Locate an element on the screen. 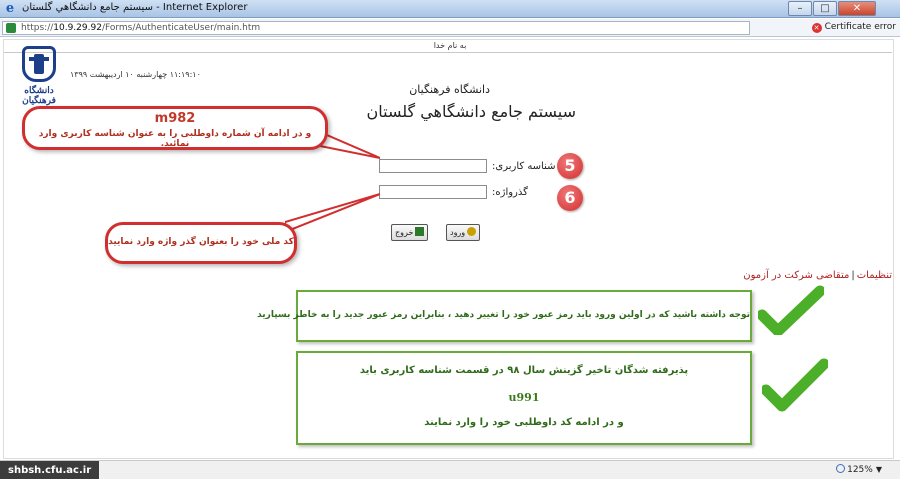 This screenshot has width=900, height=479. zoom-control: 125% ▼ is located at coordinates (859, 469).